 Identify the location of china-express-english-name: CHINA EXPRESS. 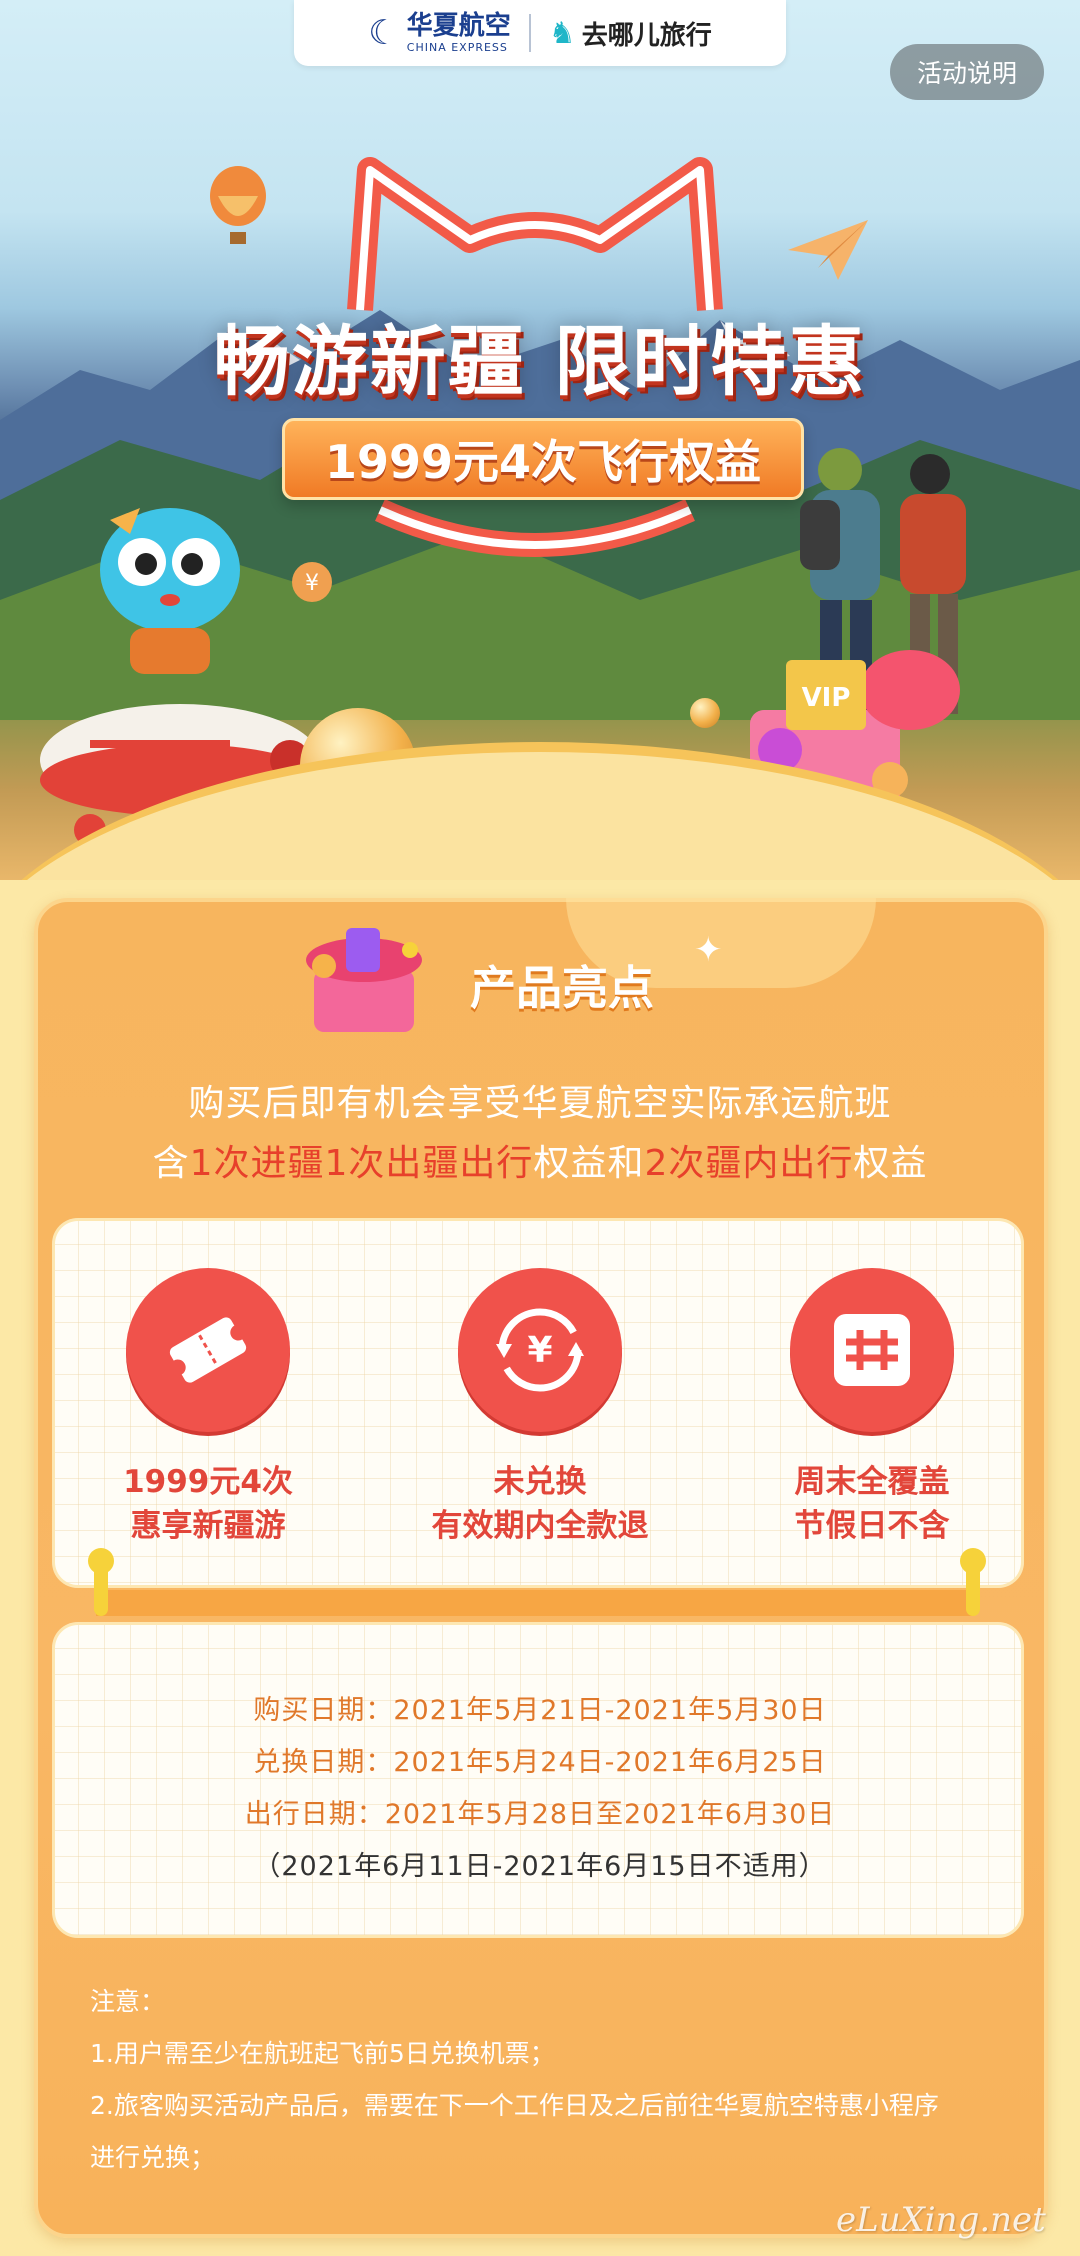
(457, 47).